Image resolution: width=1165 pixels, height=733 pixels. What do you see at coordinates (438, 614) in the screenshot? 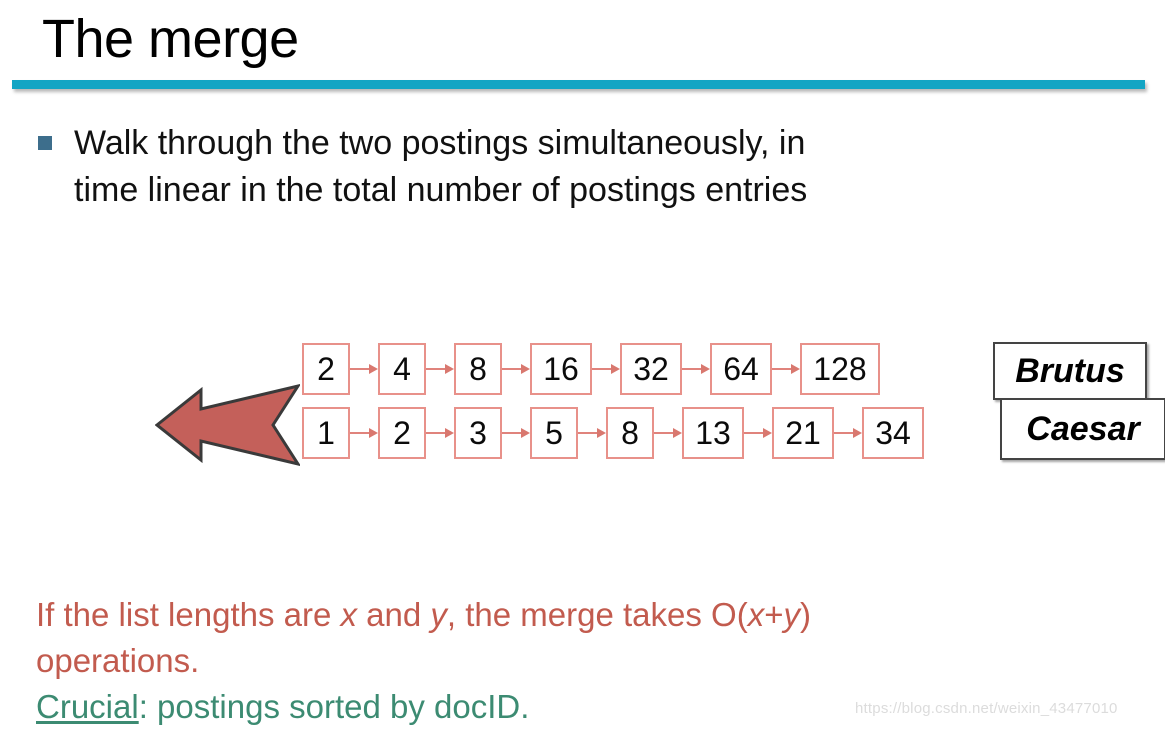
I see `note-var-y: y` at bounding box center [438, 614].